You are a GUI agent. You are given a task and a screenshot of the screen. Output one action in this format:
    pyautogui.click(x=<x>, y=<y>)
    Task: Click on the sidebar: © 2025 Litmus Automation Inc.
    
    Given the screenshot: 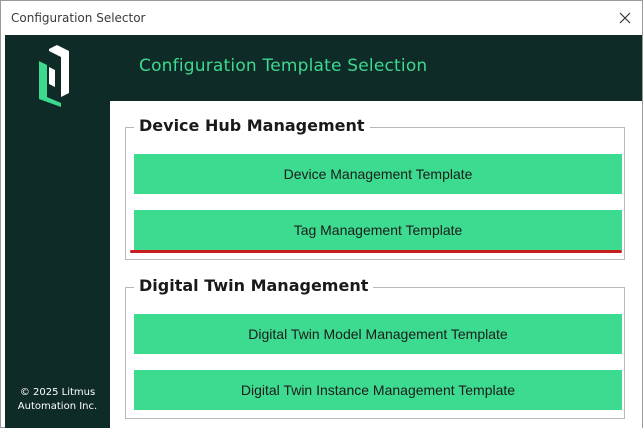 What is the action you would take?
    pyautogui.click(x=57, y=231)
    